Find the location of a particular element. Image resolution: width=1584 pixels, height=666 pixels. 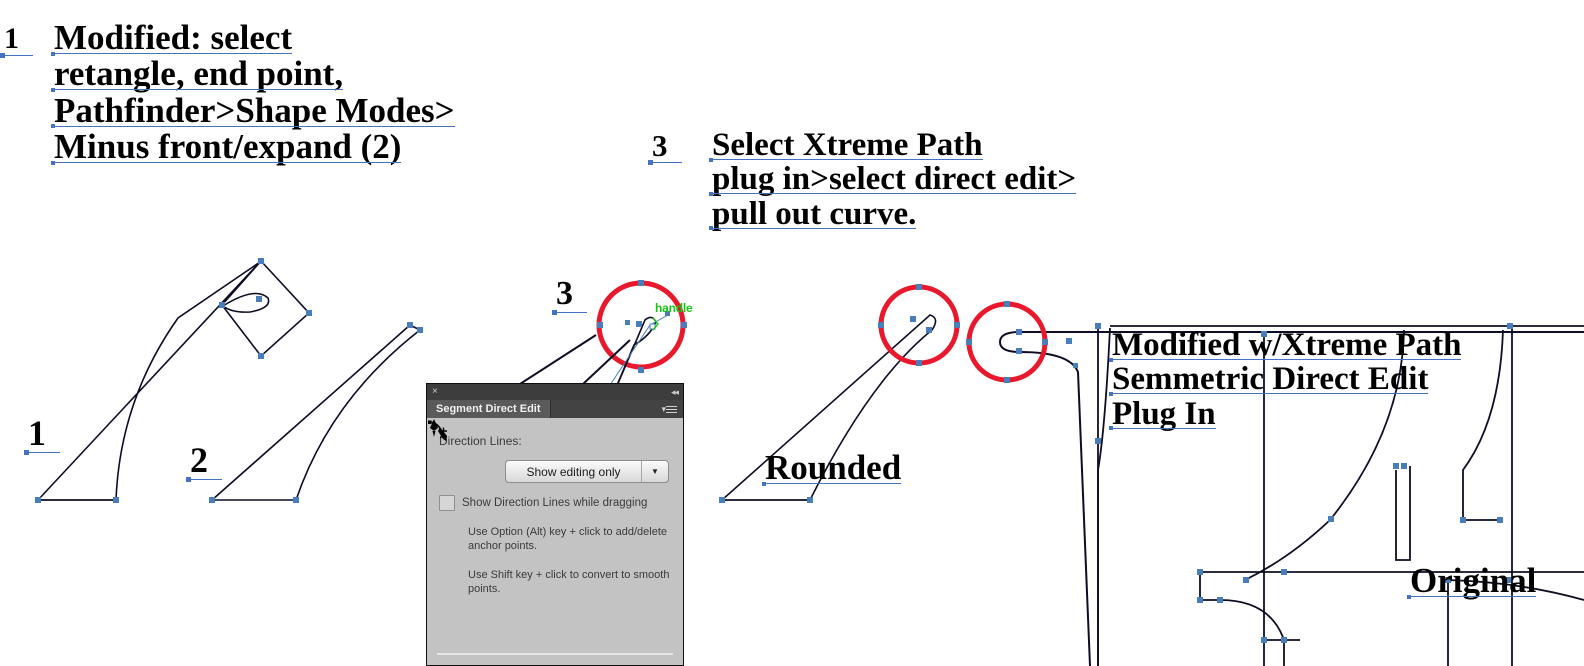

panel-tab-bar: Segment Direct Edit ▾ is located at coordinates (555, 409).